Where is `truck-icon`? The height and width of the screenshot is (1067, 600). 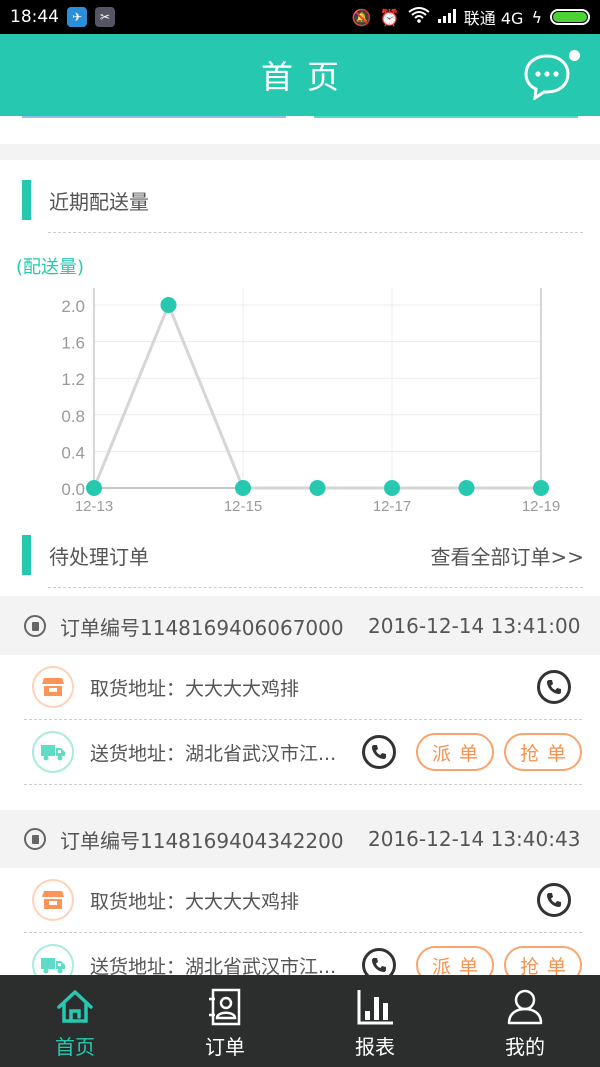
truck-icon is located at coordinates (53, 752).